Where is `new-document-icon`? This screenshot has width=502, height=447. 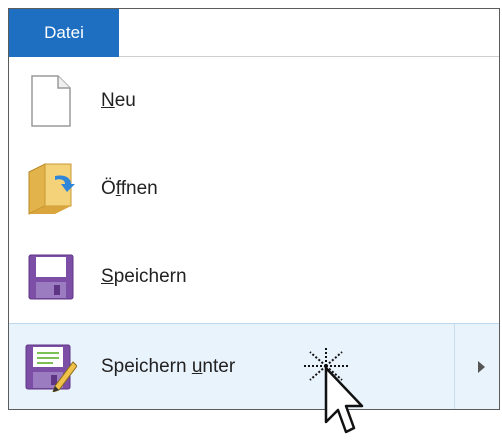
new-document-icon is located at coordinates (51, 101).